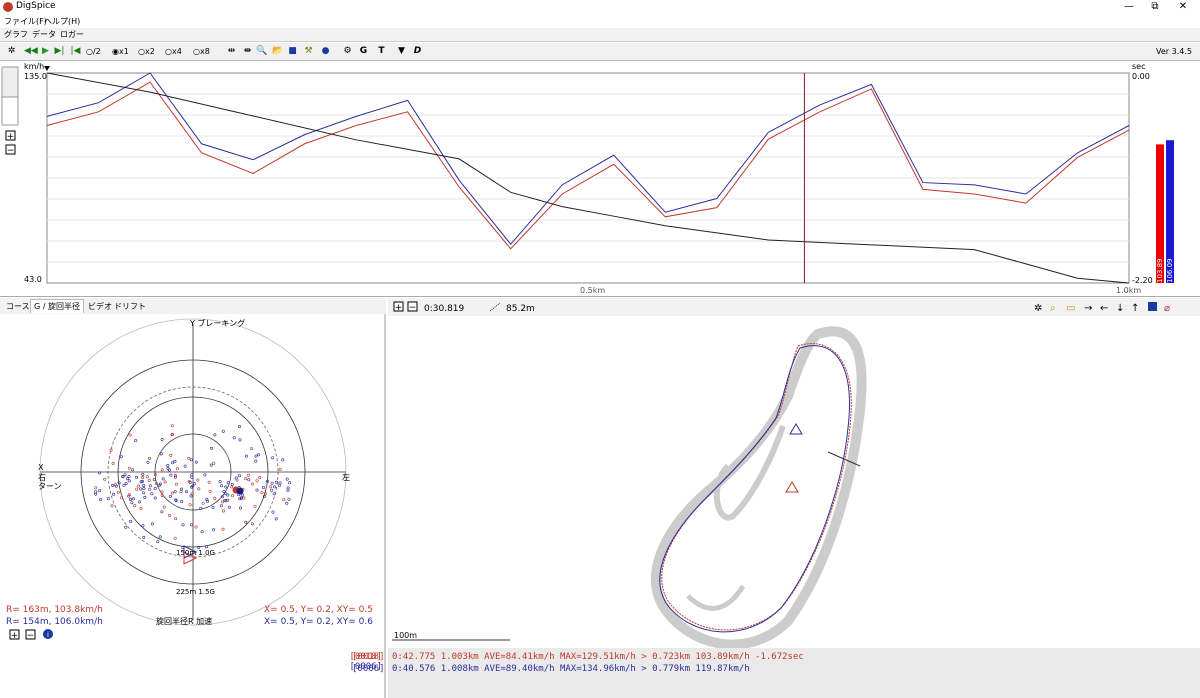  Describe the element at coordinates (325, 51) in the screenshot. I see `globe-icon: ●` at that location.